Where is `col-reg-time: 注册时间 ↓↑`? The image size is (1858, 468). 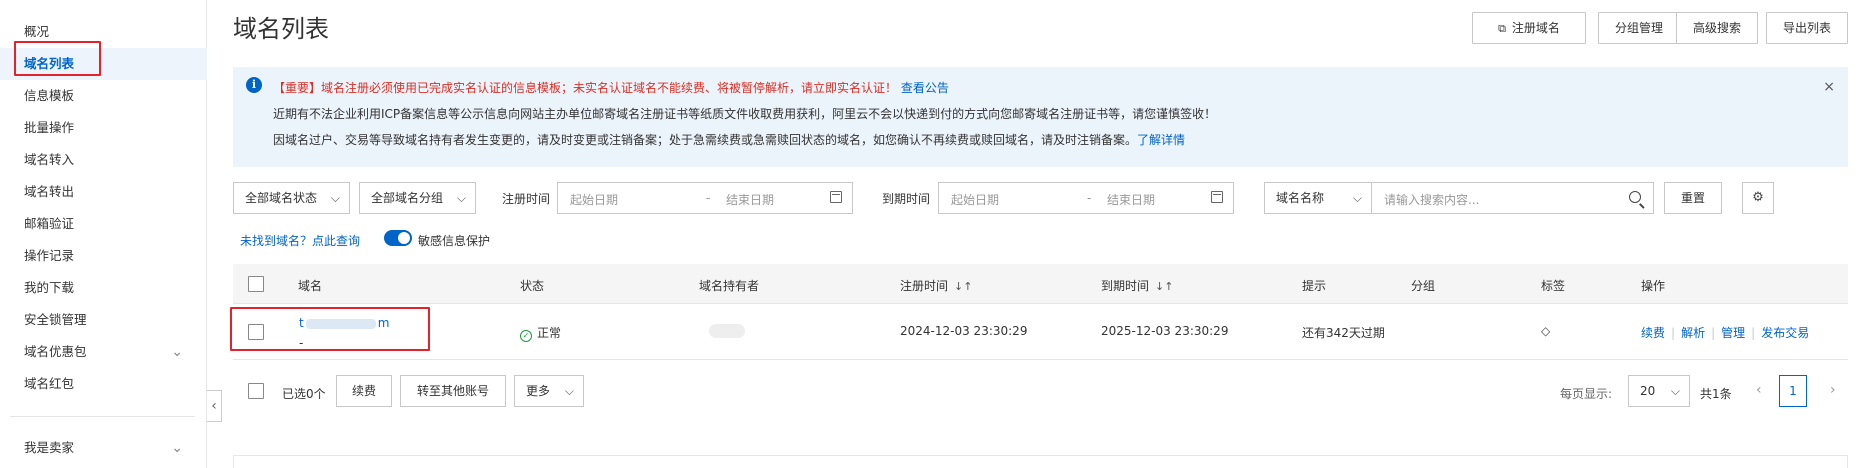
col-reg-time: 注册时间 ↓↑ is located at coordinates (936, 285).